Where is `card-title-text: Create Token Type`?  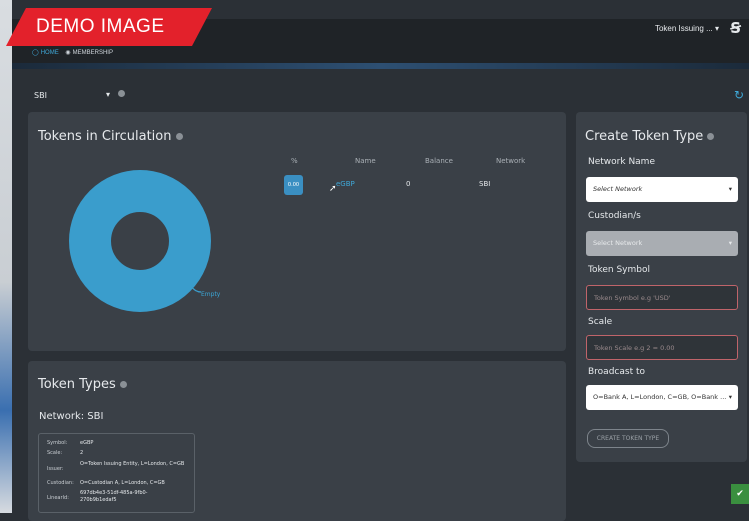 card-title-text: Create Token Type is located at coordinates (644, 136).